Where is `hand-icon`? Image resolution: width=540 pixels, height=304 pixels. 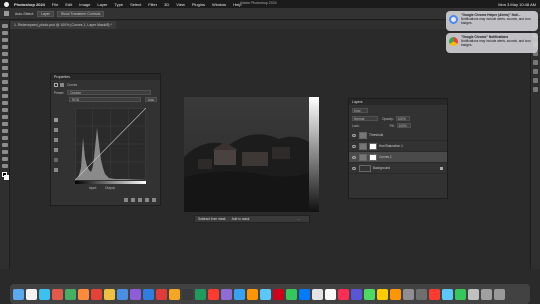
hand-icon is located at coordinates (5, 159).